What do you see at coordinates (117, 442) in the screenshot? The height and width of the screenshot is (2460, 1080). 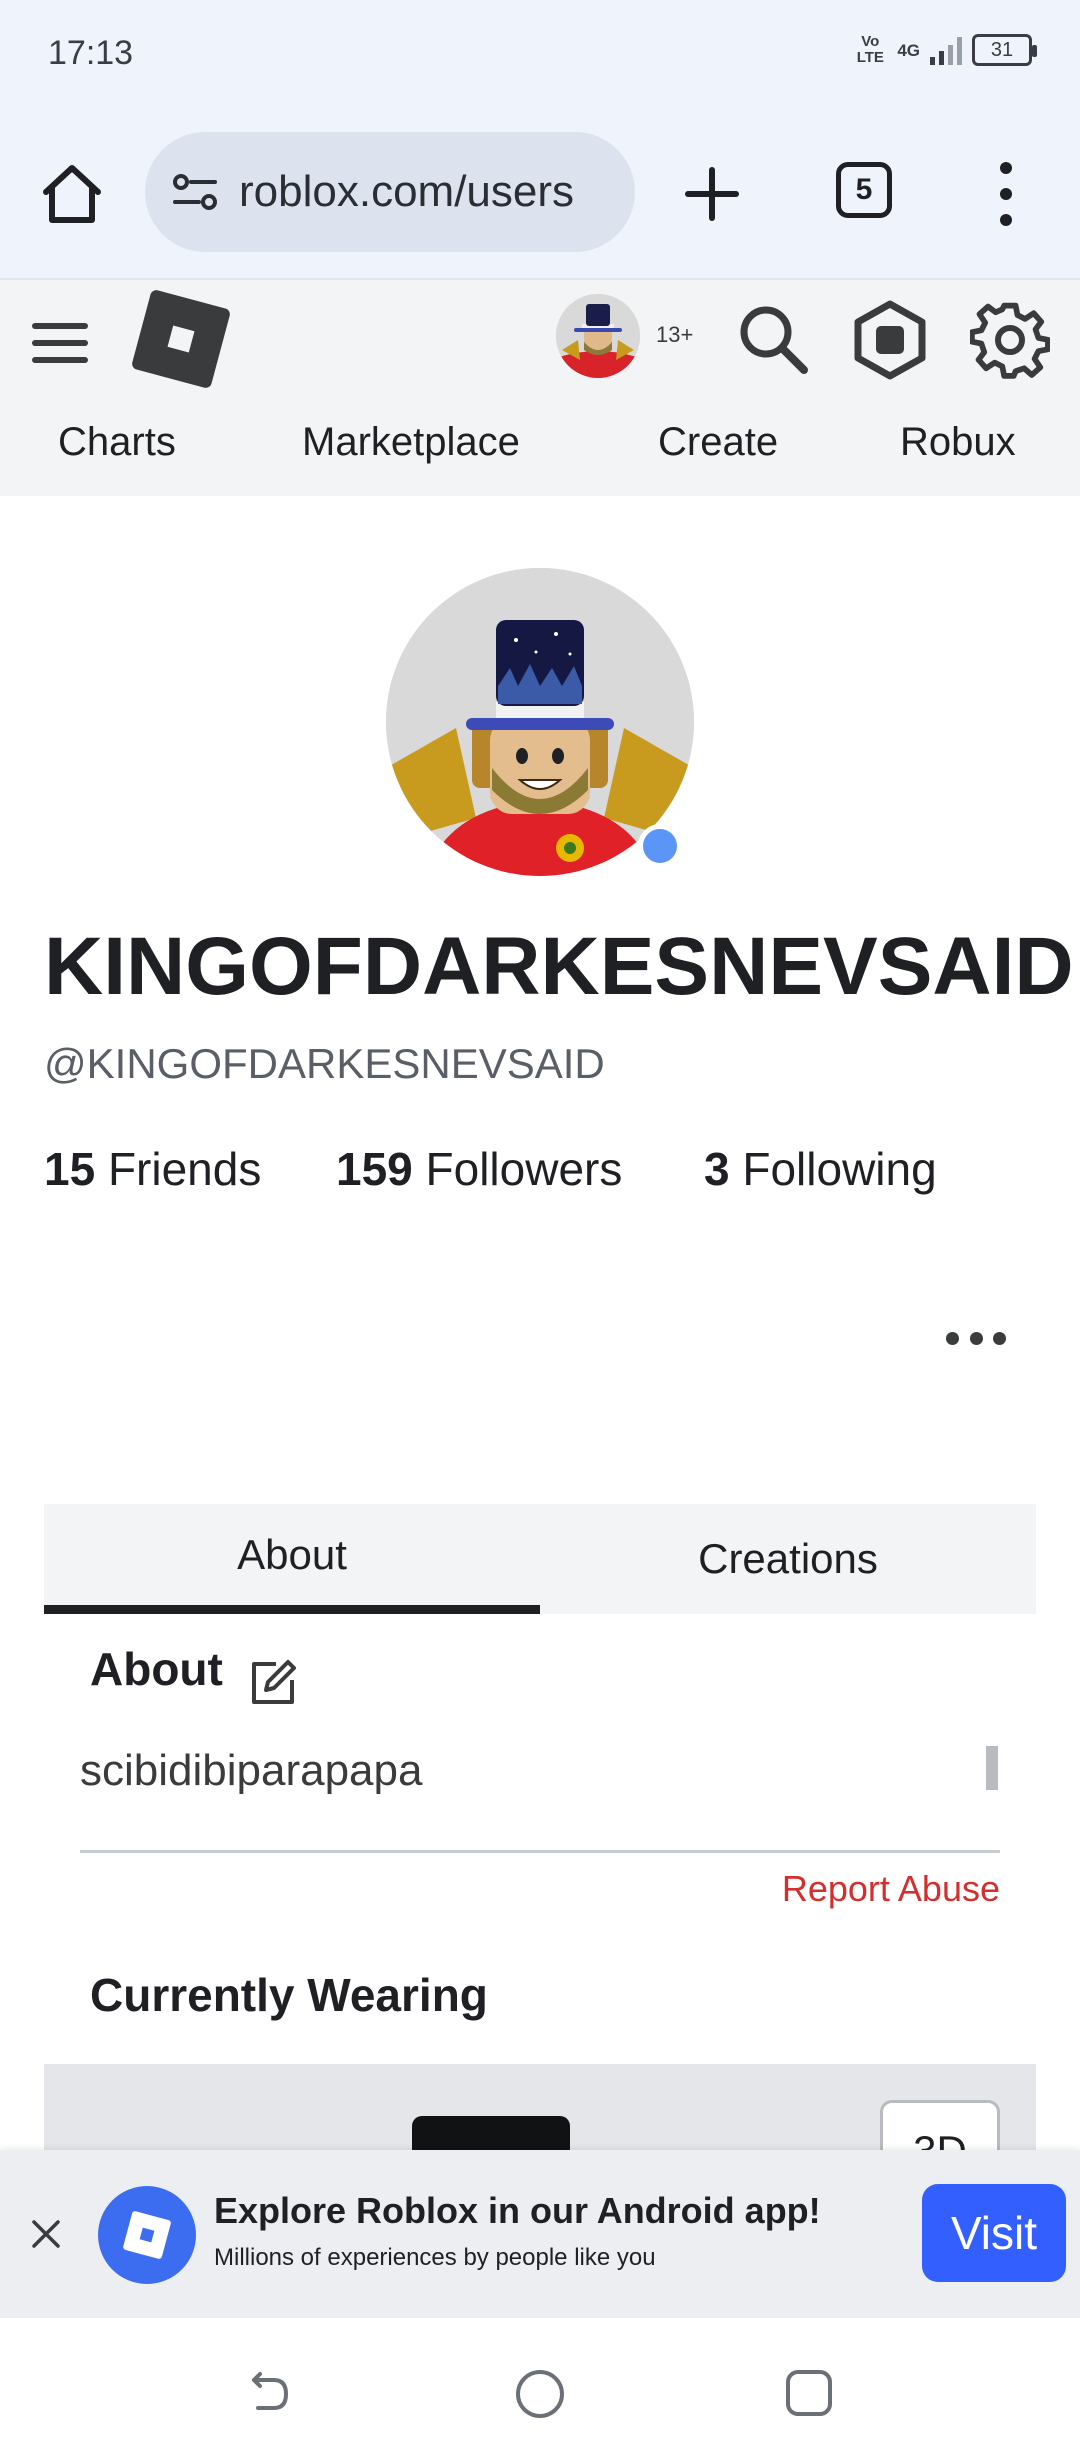 I see `nav-charts: Charts` at bounding box center [117, 442].